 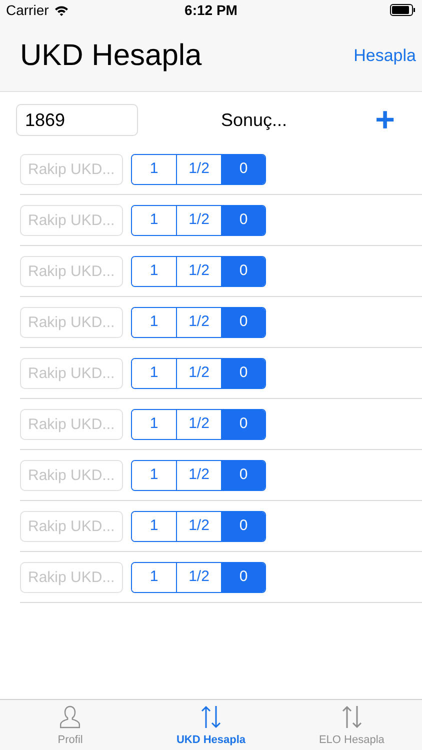 I want to click on status-time: 6:12 PM, so click(x=211, y=10).